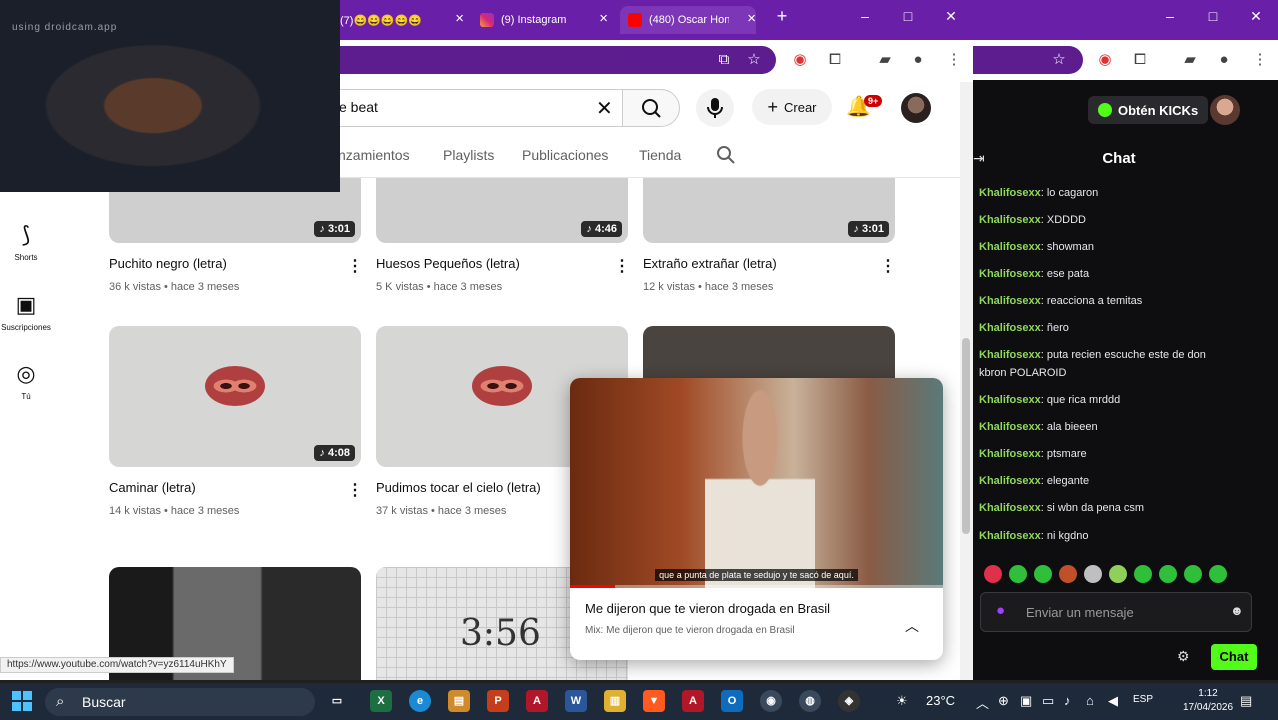 This screenshot has height=720, width=1278. What do you see at coordinates (604, 108) in the screenshot?
I see `clear-search-icon: ✕` at bounding box center [604, 108].